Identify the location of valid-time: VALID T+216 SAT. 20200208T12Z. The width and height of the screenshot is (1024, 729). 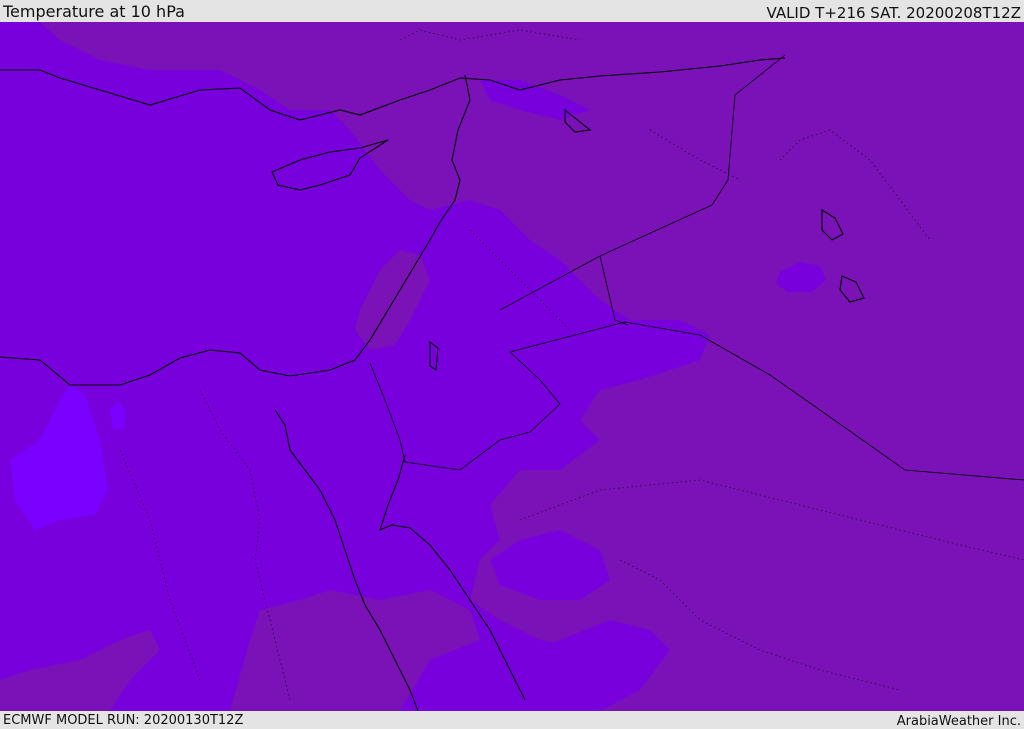
(893, 13).